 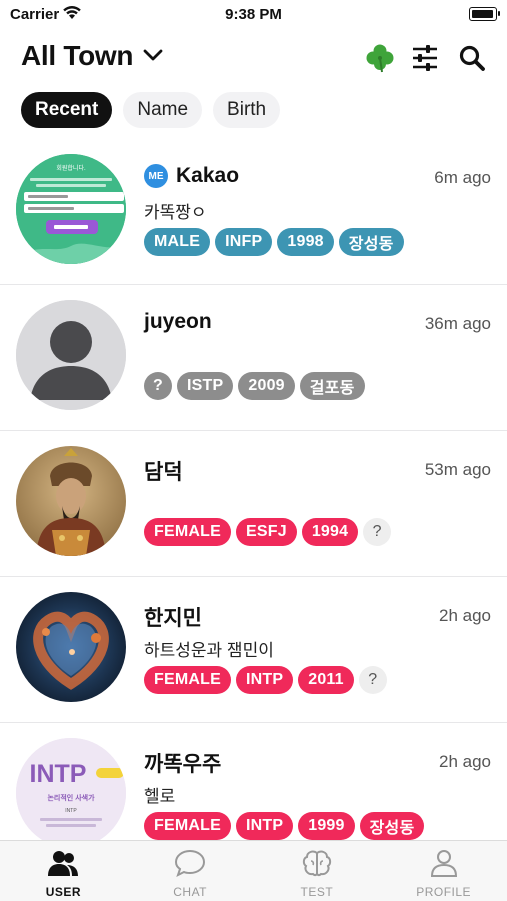 What do you see at coordinates (457, 323) in the screenshot?
I see `time-ago: 36m ago` at bounding box center [457, 323].